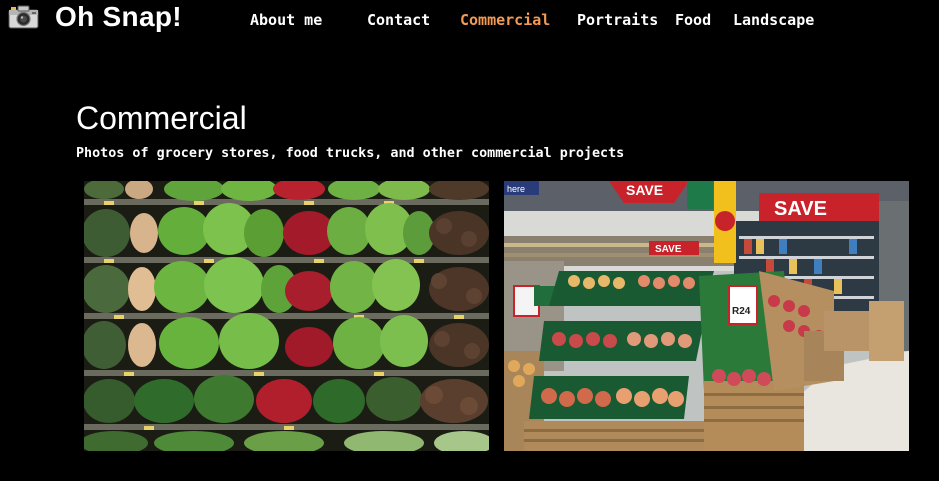 The height and width of the screenshot is (481, 939). I want to click on nav-food: Food, so click(693, 20).